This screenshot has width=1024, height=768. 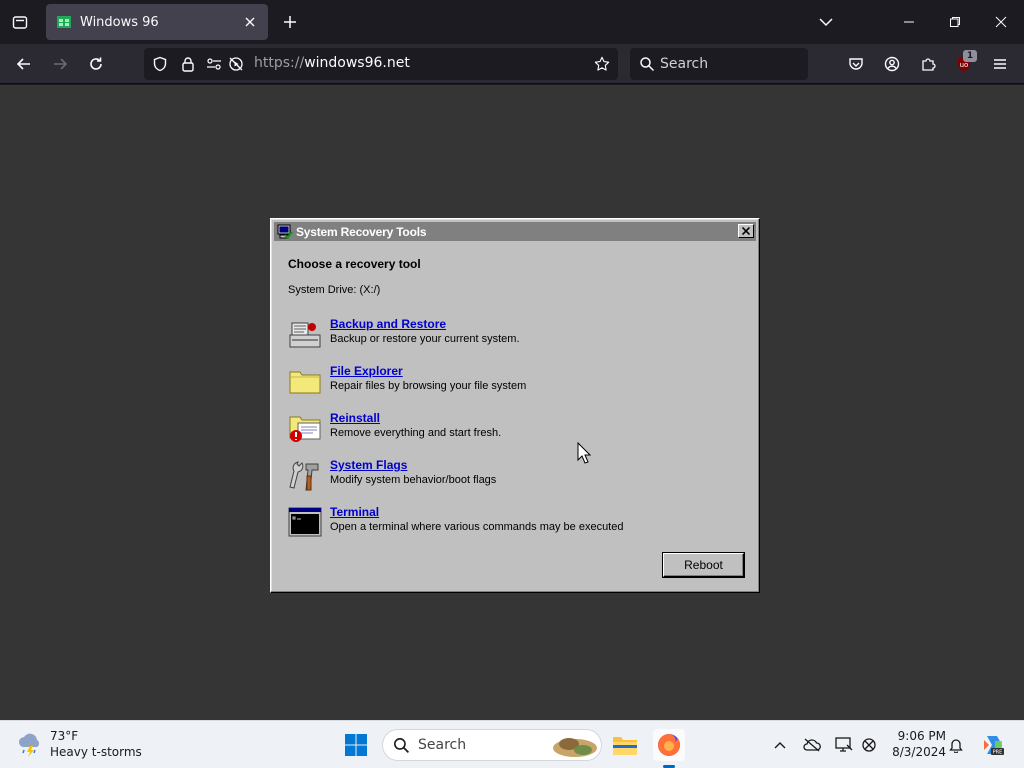 I want to click on pocket-icon, so click(x=856, y=64).